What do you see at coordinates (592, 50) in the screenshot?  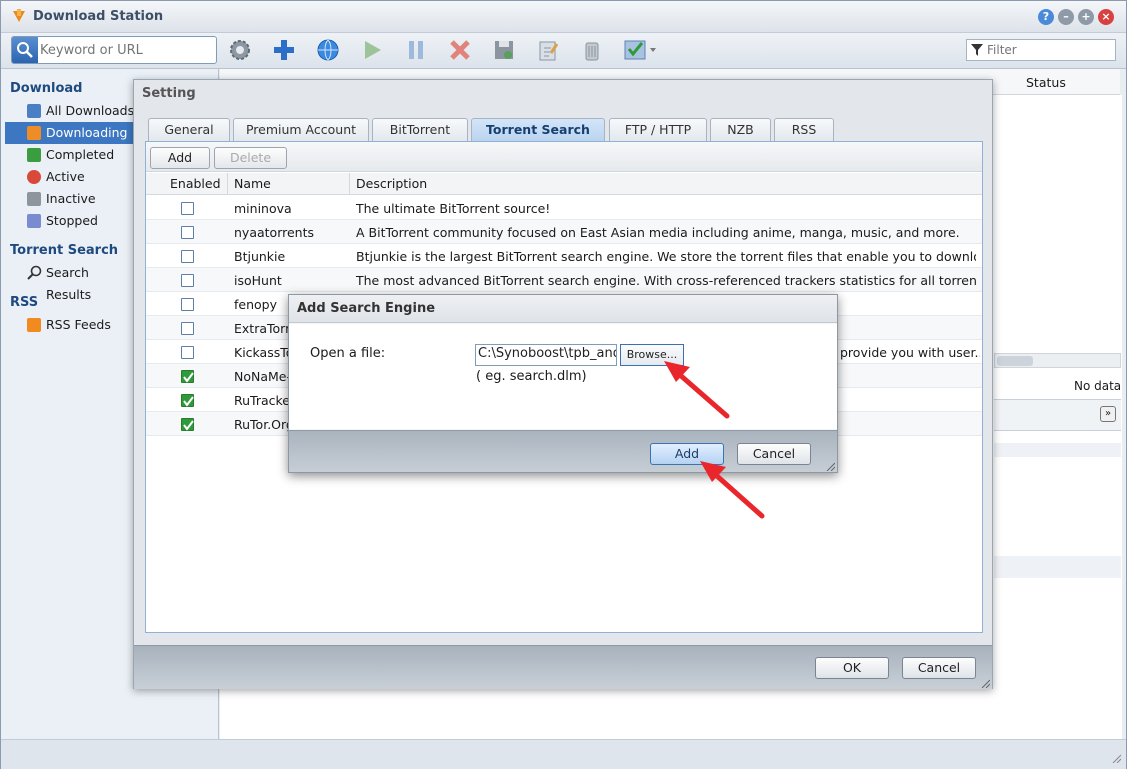 I see `clear-bin-icon` at bounding box center [592, 50].